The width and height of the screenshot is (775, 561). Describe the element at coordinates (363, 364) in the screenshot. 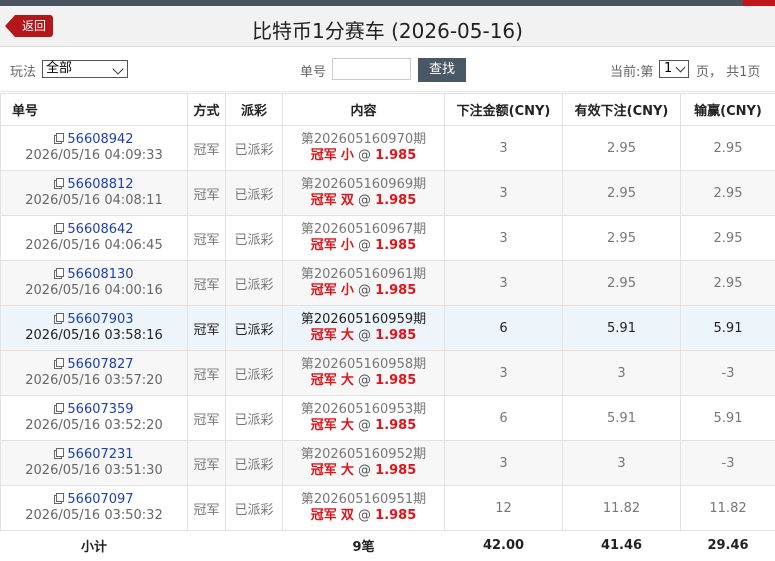

I see `issue-number: 第202605160958期` at that location.